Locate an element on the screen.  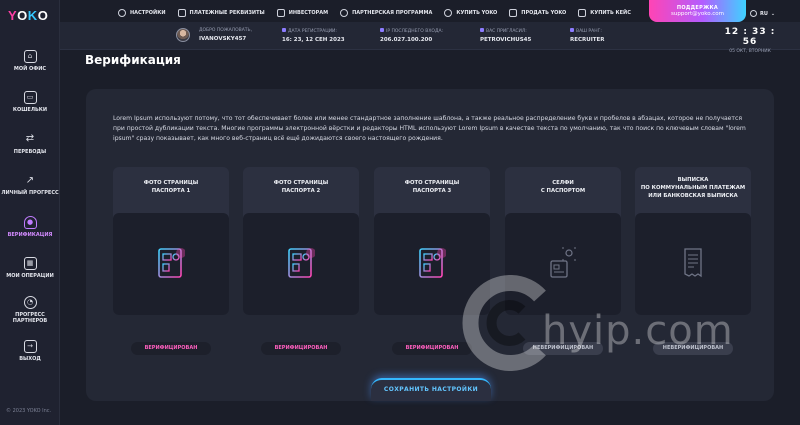
card-passport-2: ФОТО СТРАНИЦЫ ПАСПОРТА 2 is located at coordinates (301, 241).